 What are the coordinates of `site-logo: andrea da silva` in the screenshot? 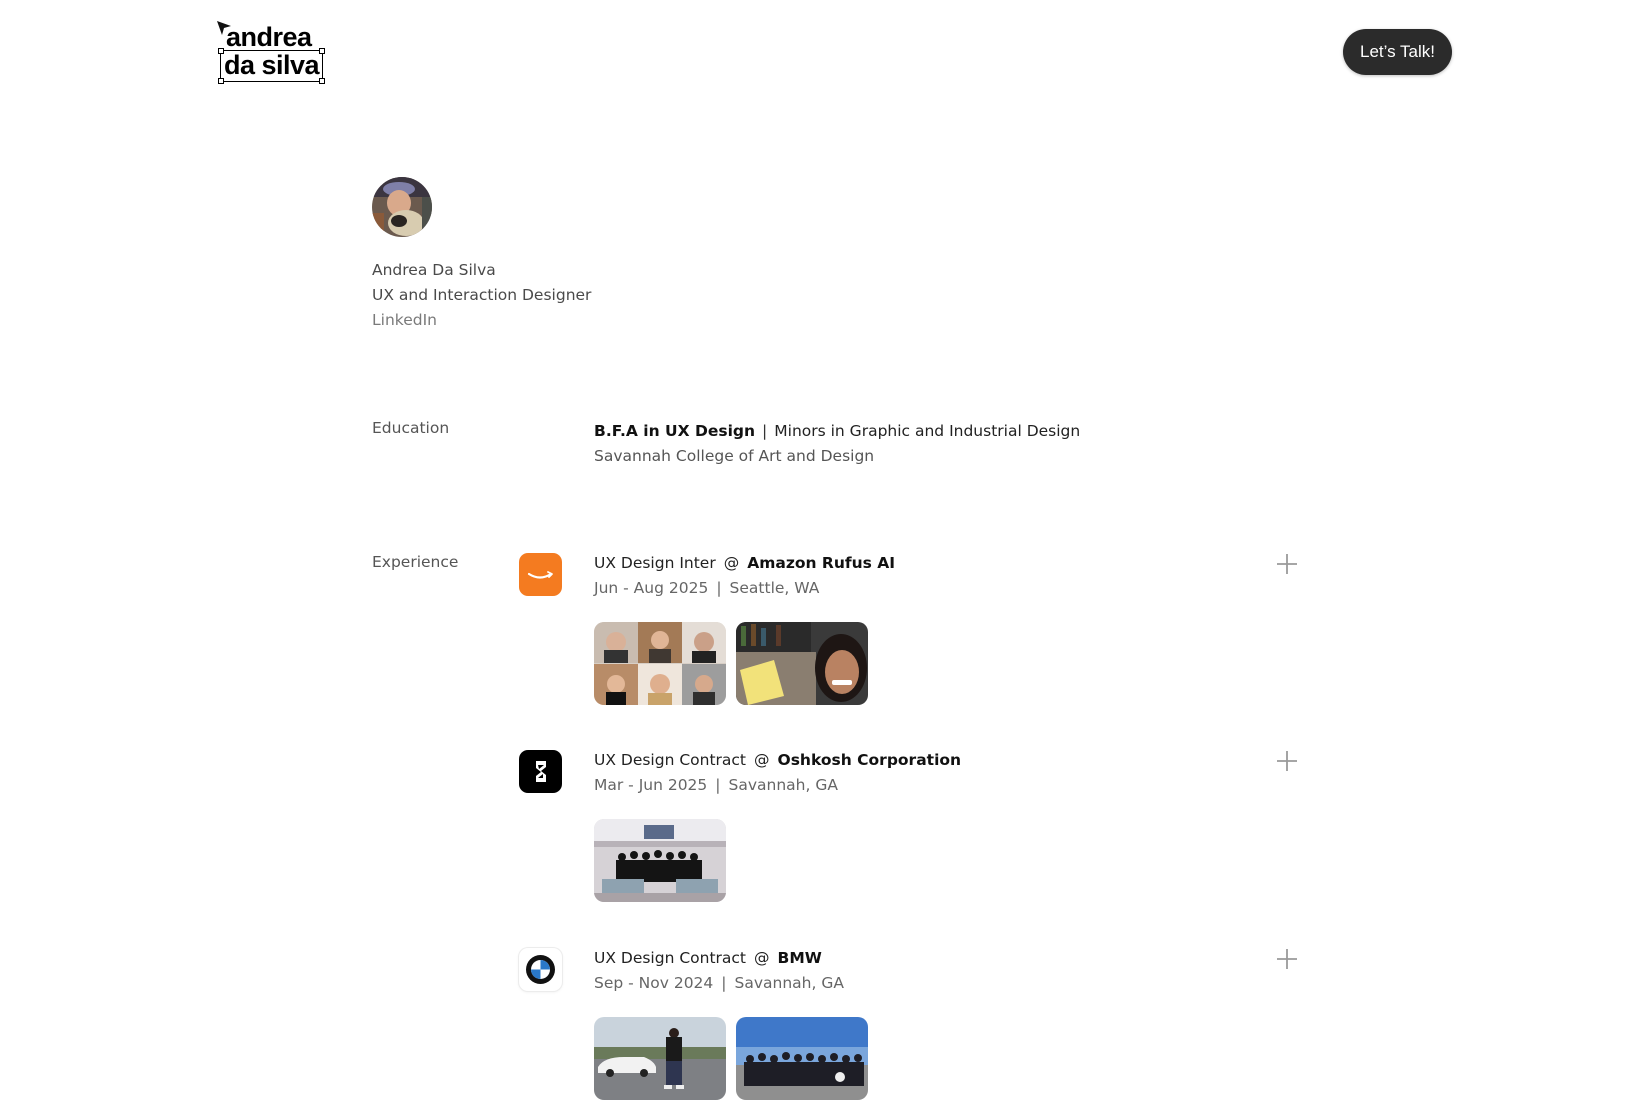 It's located at (271, 53).